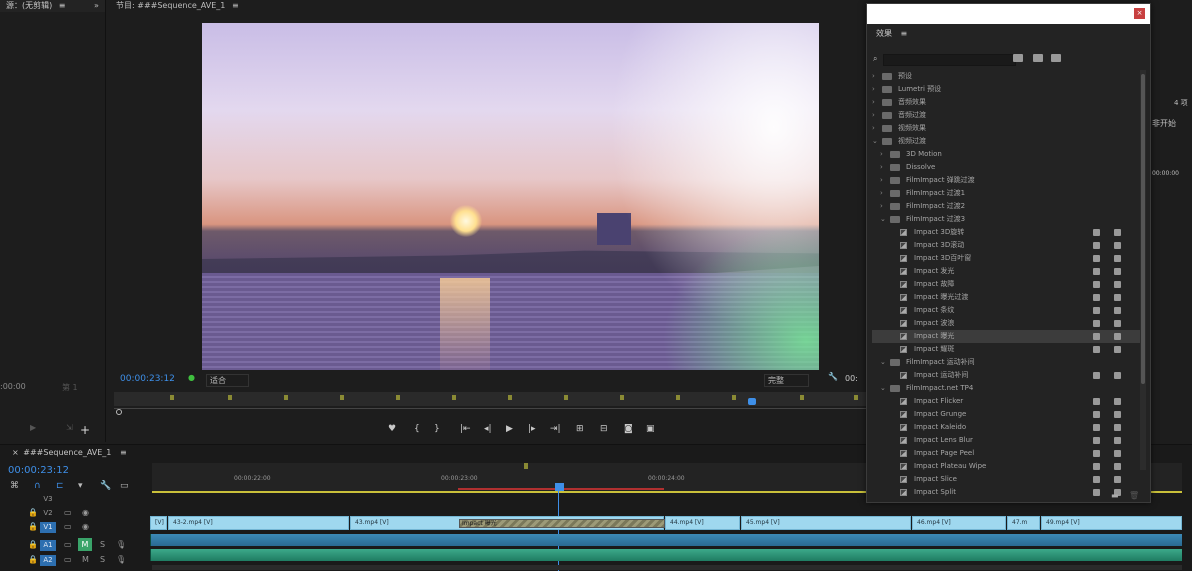 The width and height of the screenshot is (1192, 571). Describe the element at coordinates (1006, 349) in the screenshot. I see `effect-item: Impact 耀斑` at that location.